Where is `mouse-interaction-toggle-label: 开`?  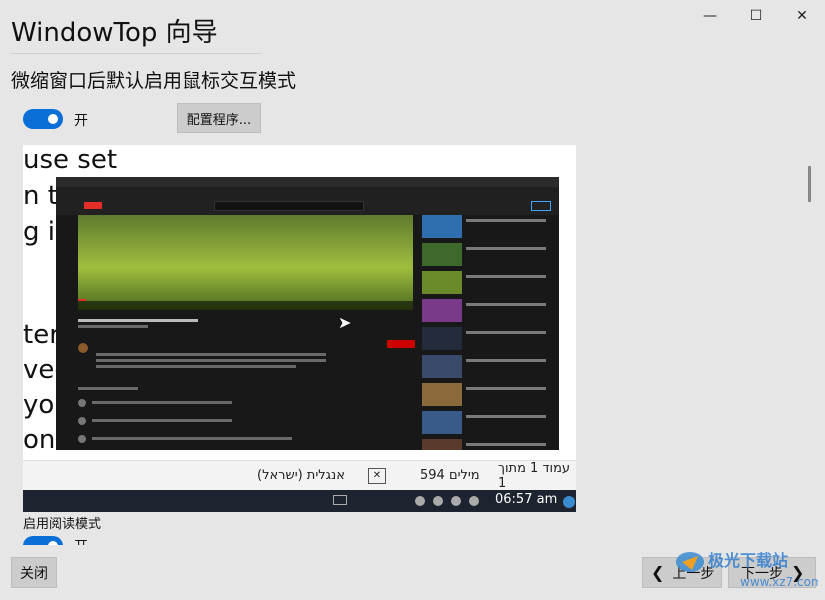 mouse-interaction-toggle-label: 开 is located at coordinates (81, 121).